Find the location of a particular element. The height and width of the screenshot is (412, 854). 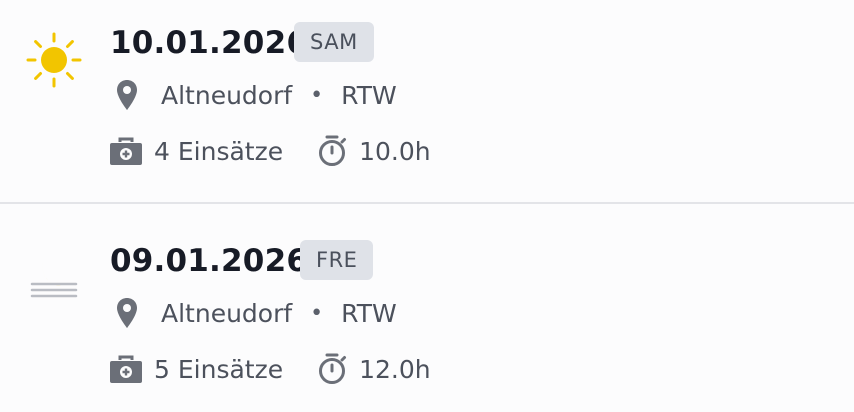

stats-row: 4 Einsätze 10.0h is located at coordinates (269, 151).